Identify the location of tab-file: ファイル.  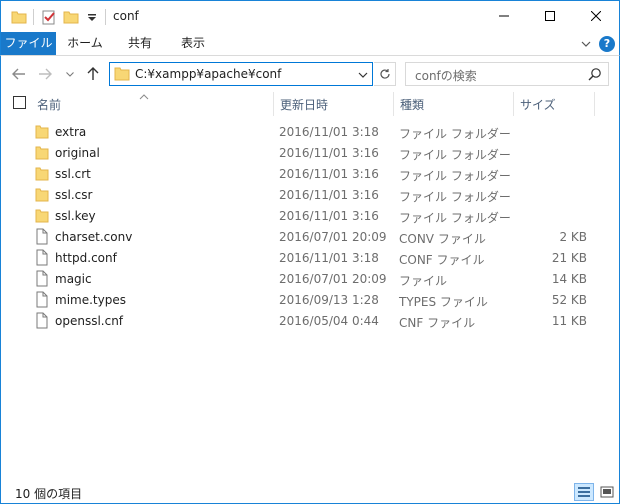
(28, 43).